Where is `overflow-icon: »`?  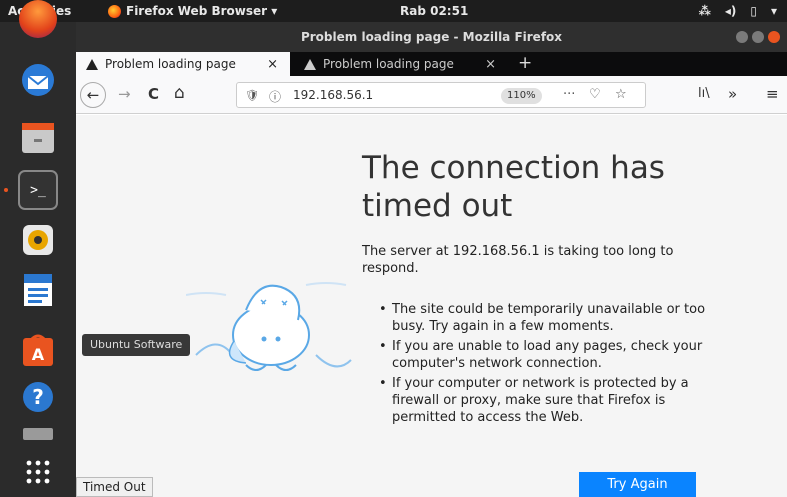 overflow-icon: » is located at coordinates (732, 94).